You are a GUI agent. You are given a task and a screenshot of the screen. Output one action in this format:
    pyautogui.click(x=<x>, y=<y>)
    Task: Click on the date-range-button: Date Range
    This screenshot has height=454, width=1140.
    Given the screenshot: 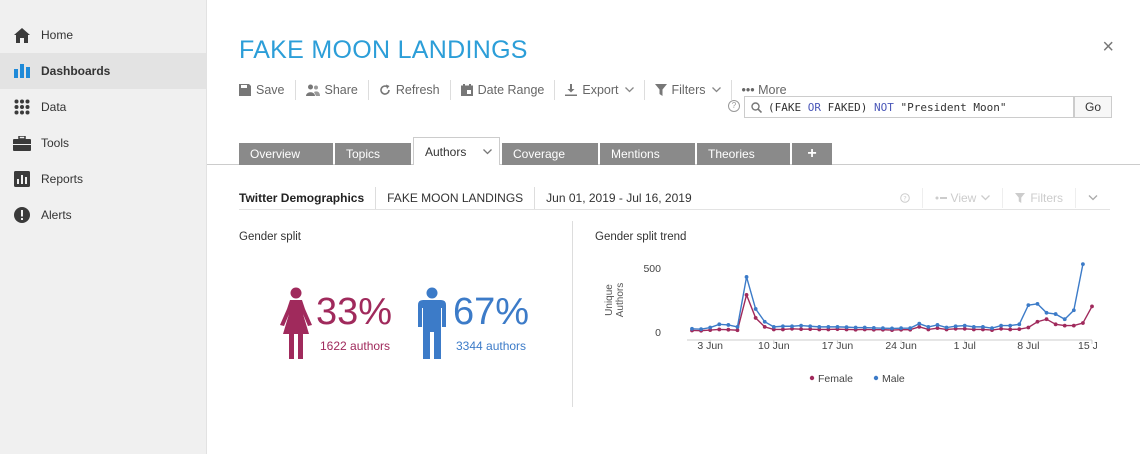 What is the action you would take?
    pyautogui.click(x=508, y=90)
    